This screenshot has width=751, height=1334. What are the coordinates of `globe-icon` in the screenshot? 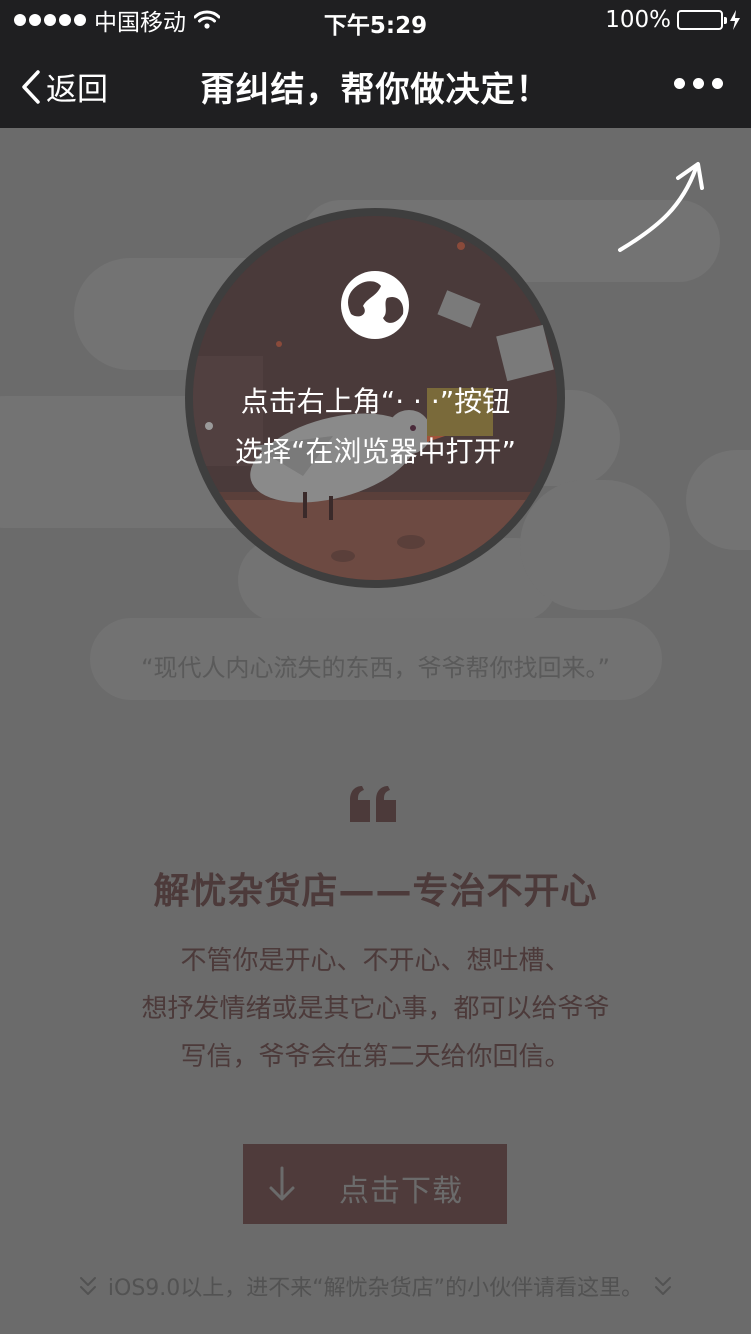 It's located at (375, 305).